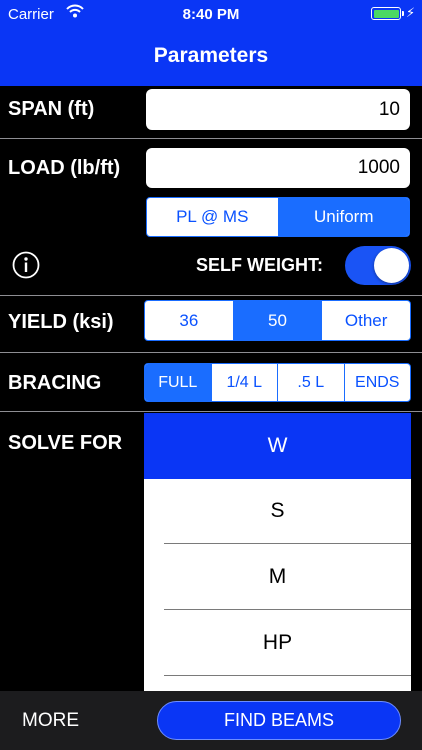  Describe the element at coordinates (277, 511) in the screenshot. I see `list-item-s: S` at that location.